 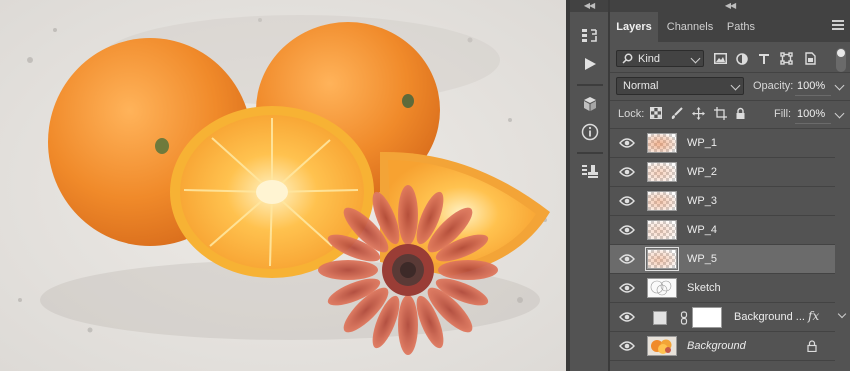 I want to click on layer-name: WP_4, so click(x=702, y=230).